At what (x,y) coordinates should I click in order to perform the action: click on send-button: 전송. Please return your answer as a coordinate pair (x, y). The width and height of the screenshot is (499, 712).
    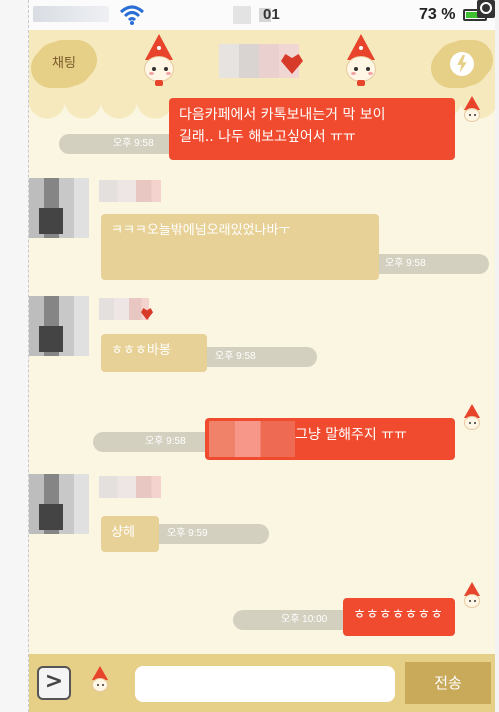
    Looking at the image, I should click on (448, 683).